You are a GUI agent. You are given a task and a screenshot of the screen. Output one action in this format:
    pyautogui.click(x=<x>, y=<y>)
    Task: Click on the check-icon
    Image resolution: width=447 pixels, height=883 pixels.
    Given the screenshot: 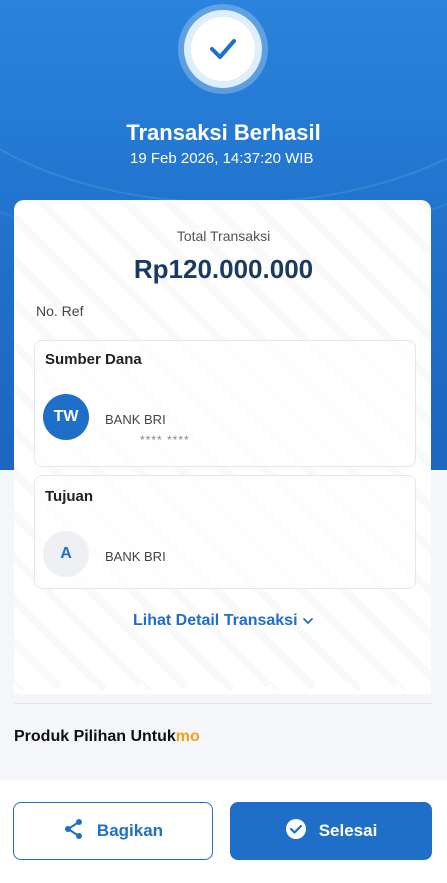 What is the action you would take?
    pyautogui.click(x=223, y=49)
    